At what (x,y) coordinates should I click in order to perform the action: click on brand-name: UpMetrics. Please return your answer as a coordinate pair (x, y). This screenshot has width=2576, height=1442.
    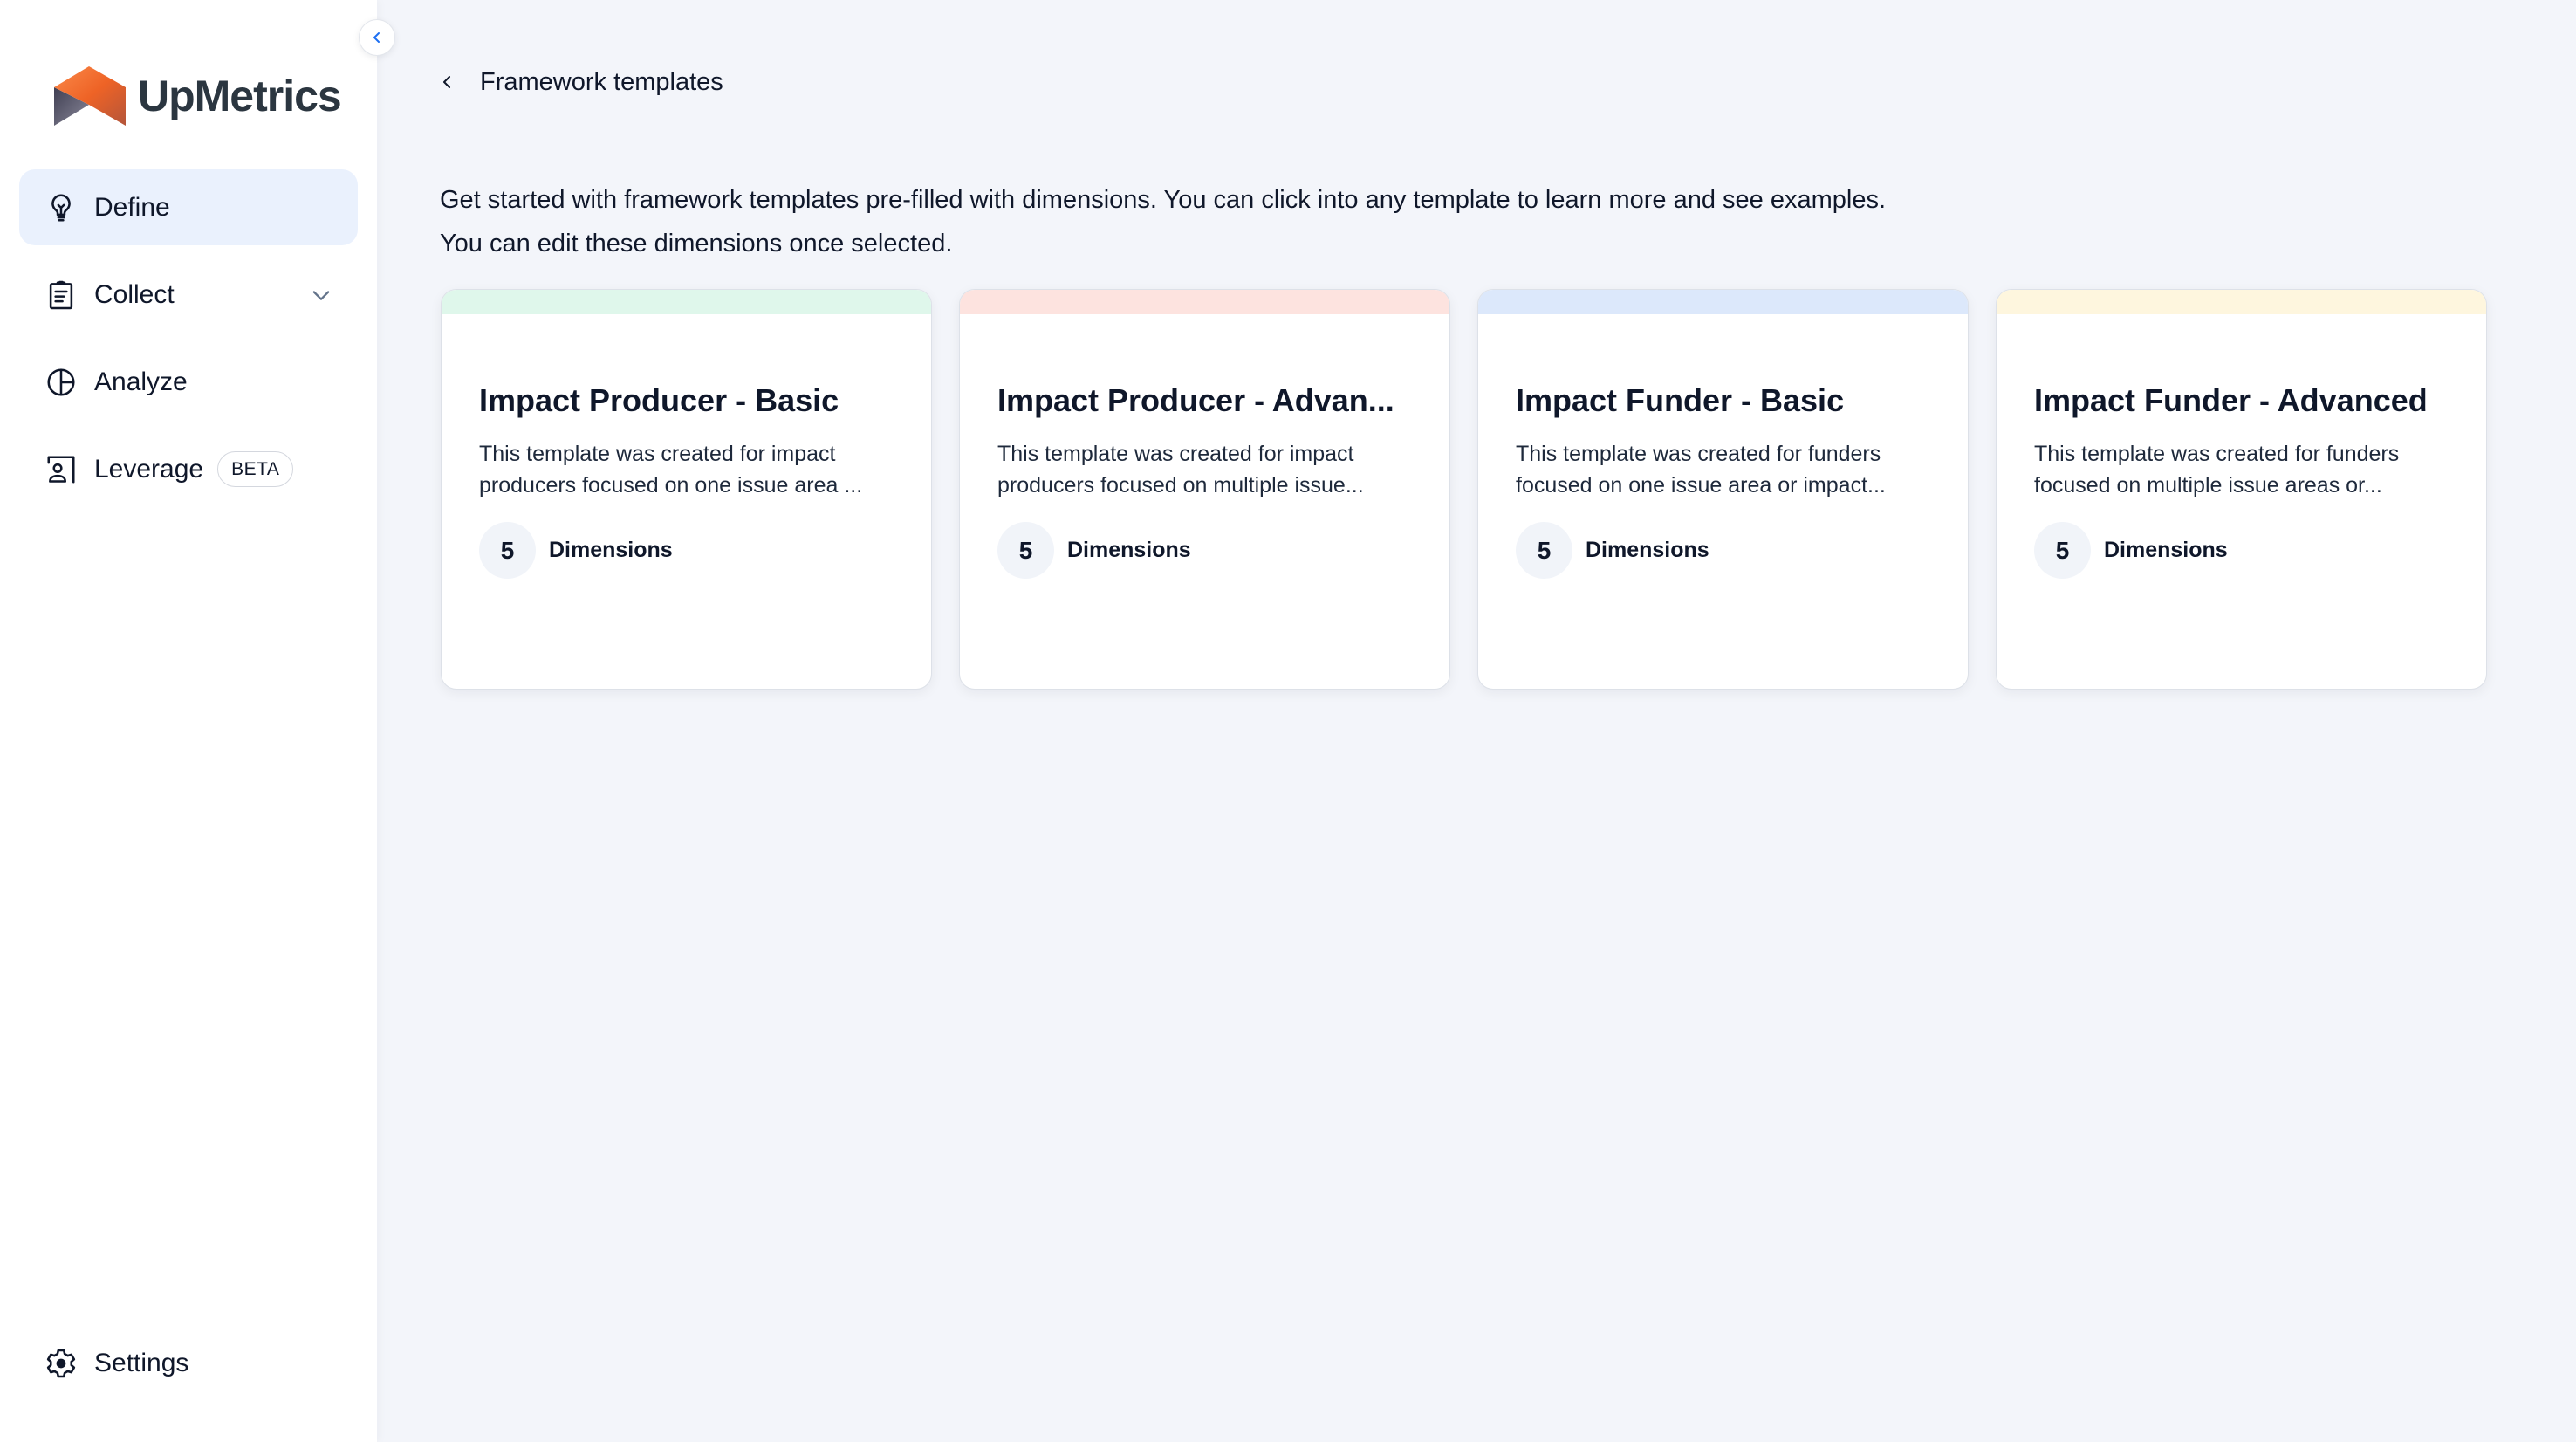
    Looking at the image, I should click on (240, 96).